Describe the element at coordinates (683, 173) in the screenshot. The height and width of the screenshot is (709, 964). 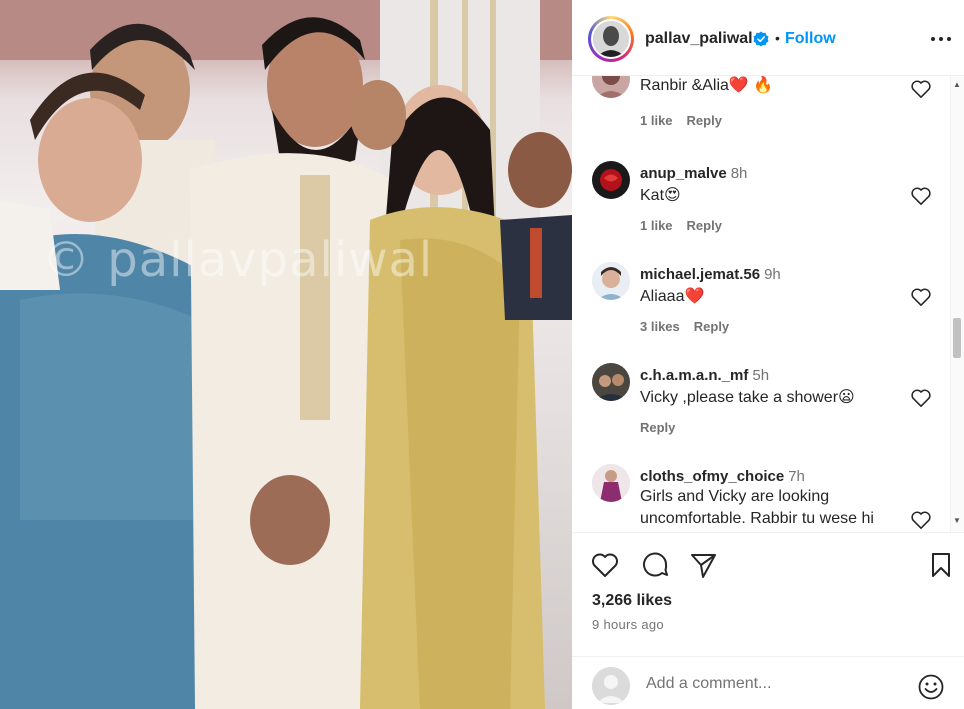
I see `comment-username-text: anup_malve` at that location.